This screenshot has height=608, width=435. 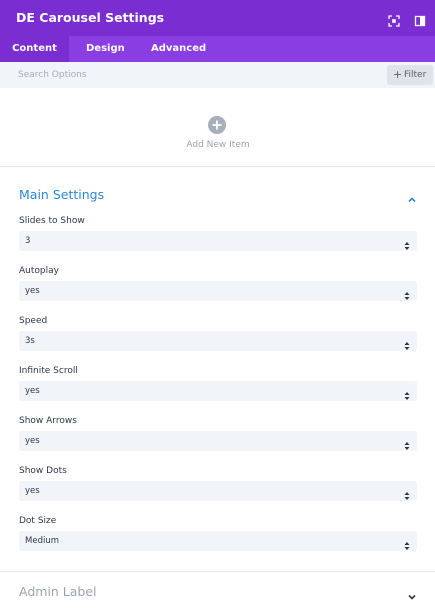 I want to click on speed-value: 3s, so click(x=30, y=341).